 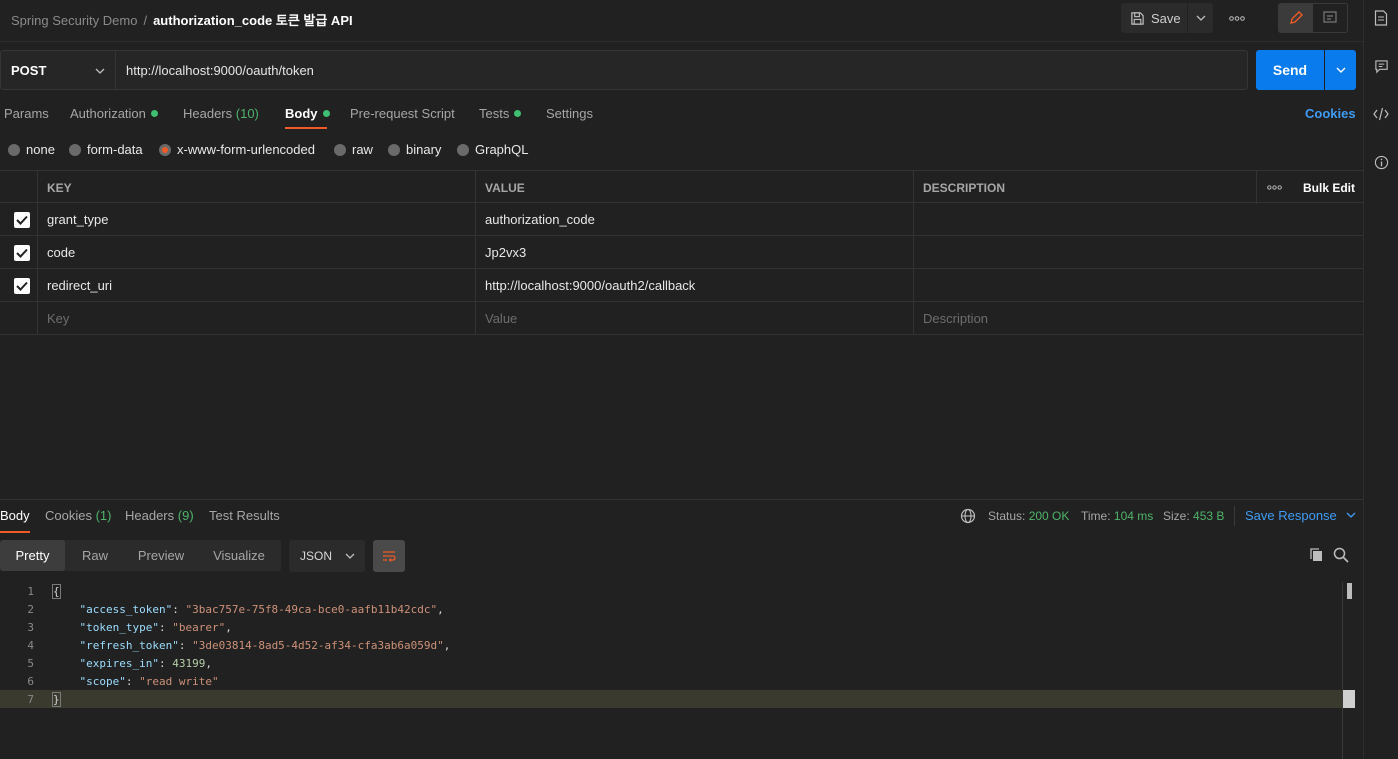 What do you see at coordinates (1200, 18) in the screenshot?
I see `save-dropdown-button` at bounding box center [1200, 18].